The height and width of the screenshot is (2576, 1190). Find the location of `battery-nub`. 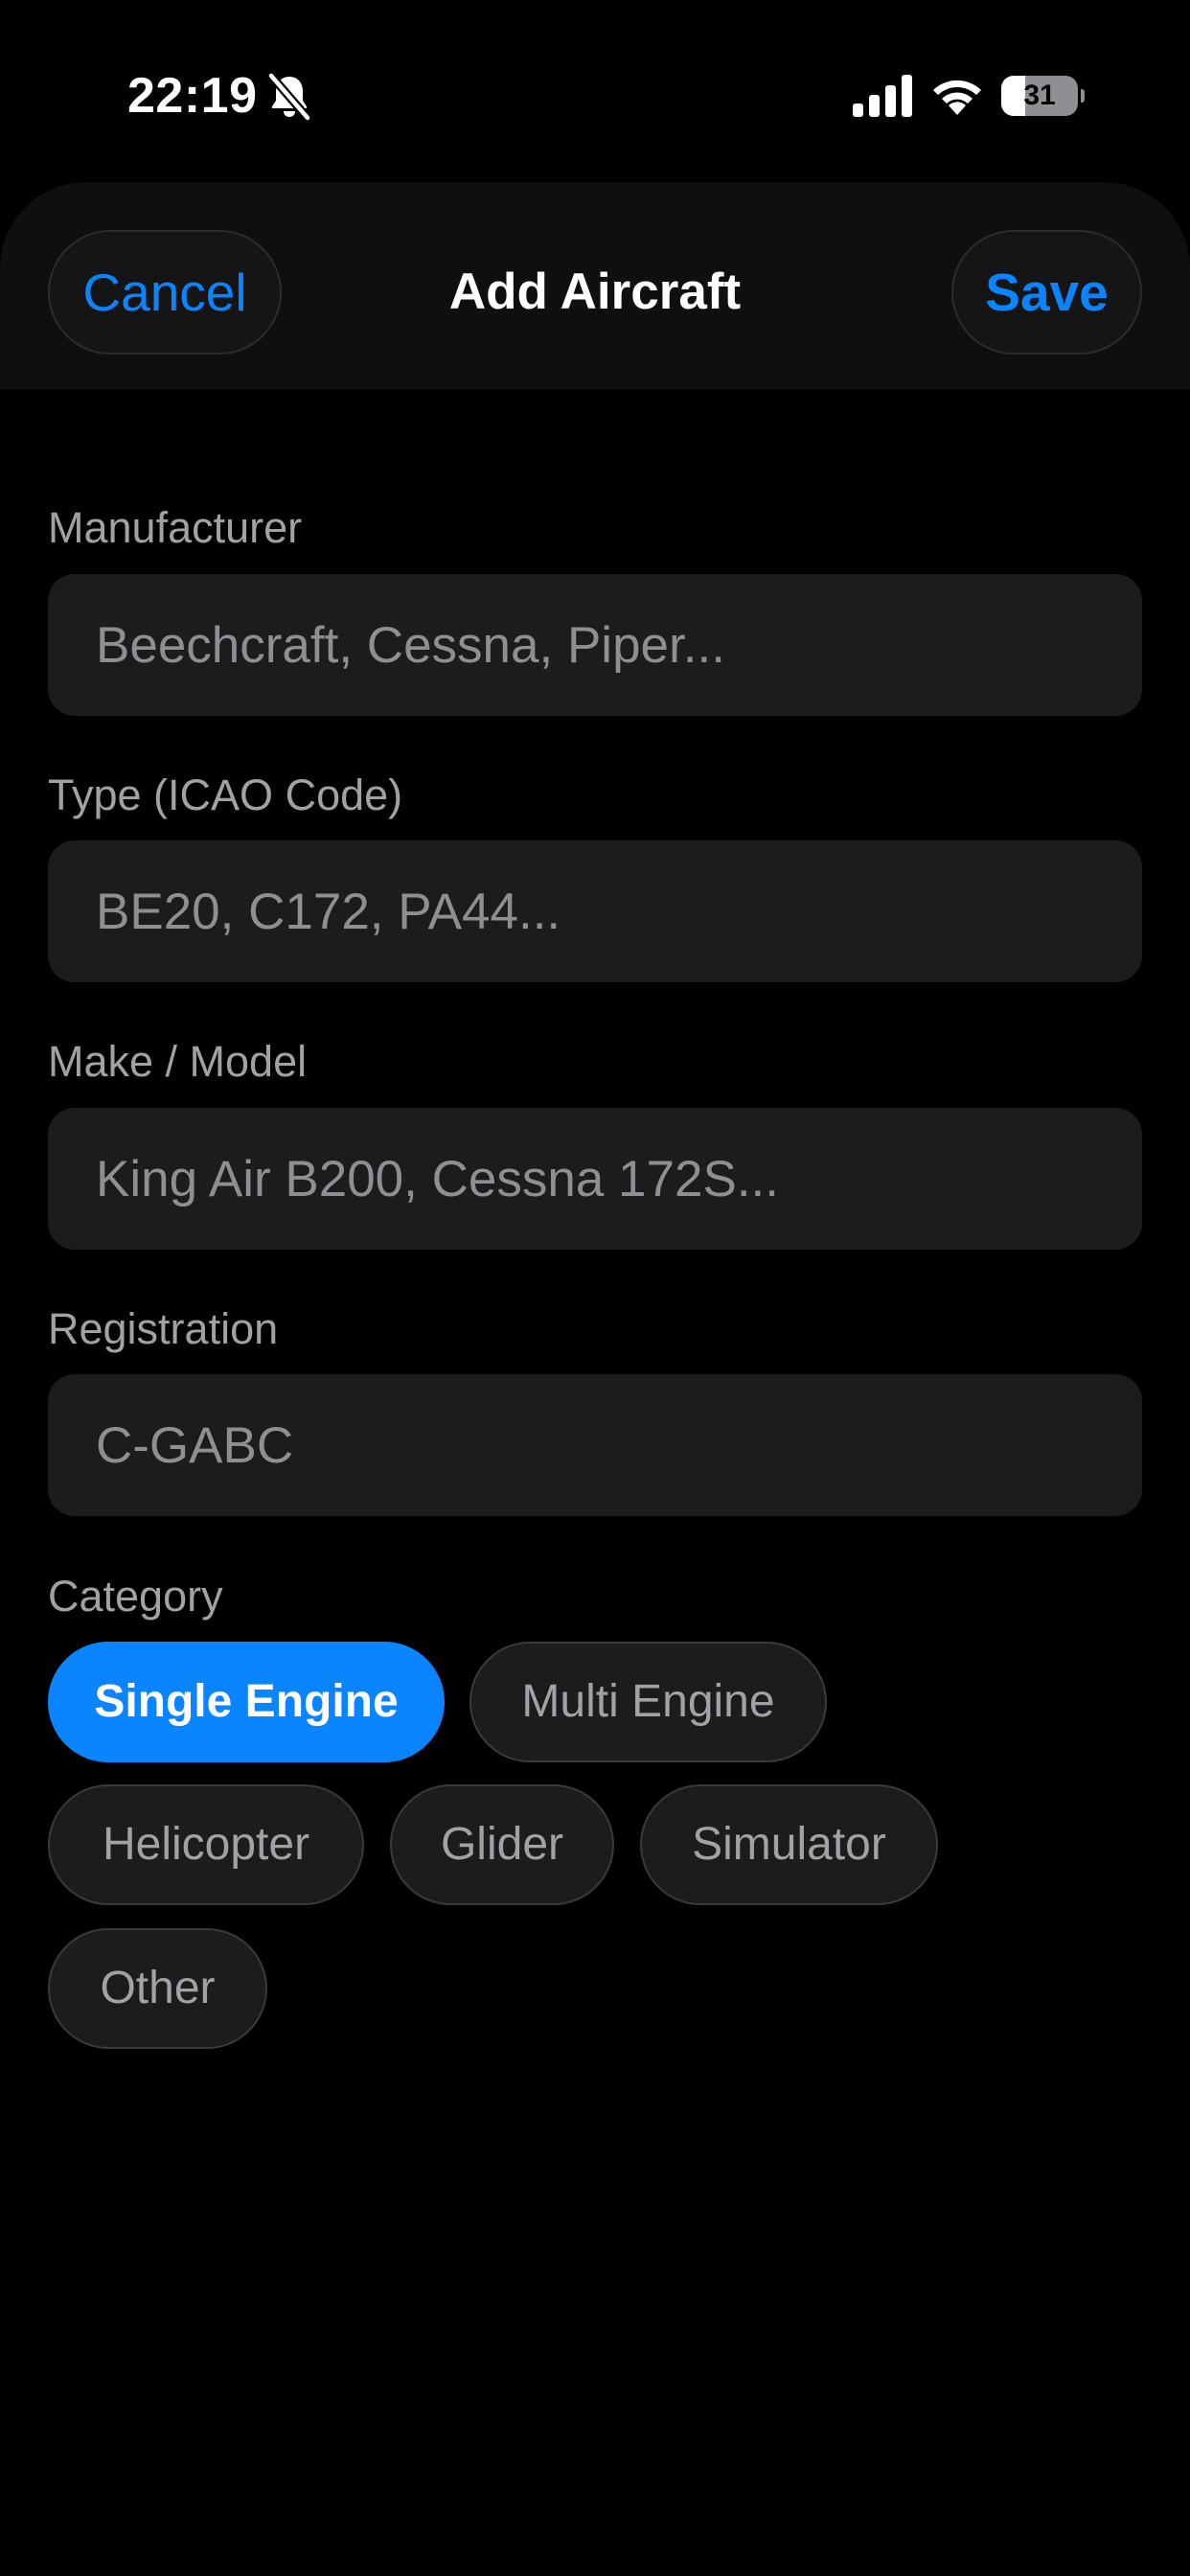

battery-nub is located at coordinates (1083, 96).